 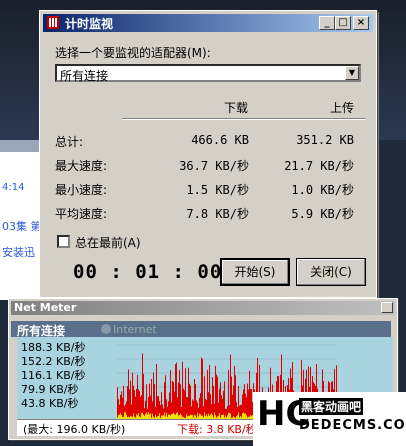 I want to click on watermark-line-2: DEDECMS.COM, so click(x=352, y=425).